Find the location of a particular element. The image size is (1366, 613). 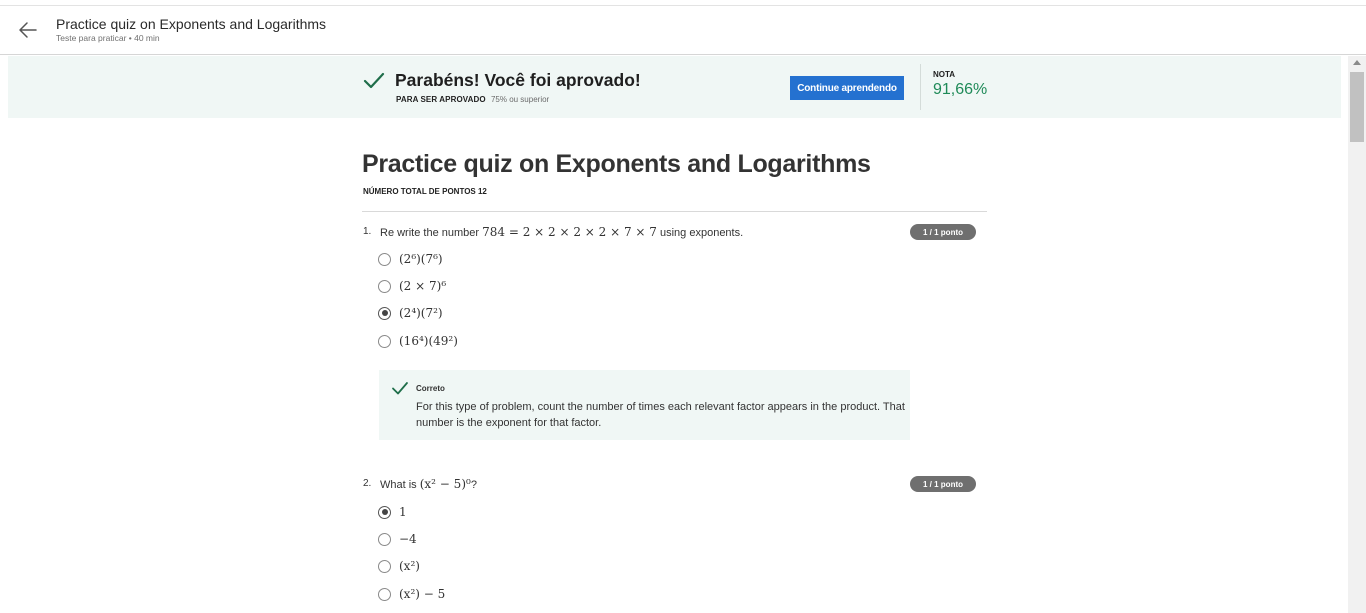

back-arrow-icon is located at coordinates (28, 30).